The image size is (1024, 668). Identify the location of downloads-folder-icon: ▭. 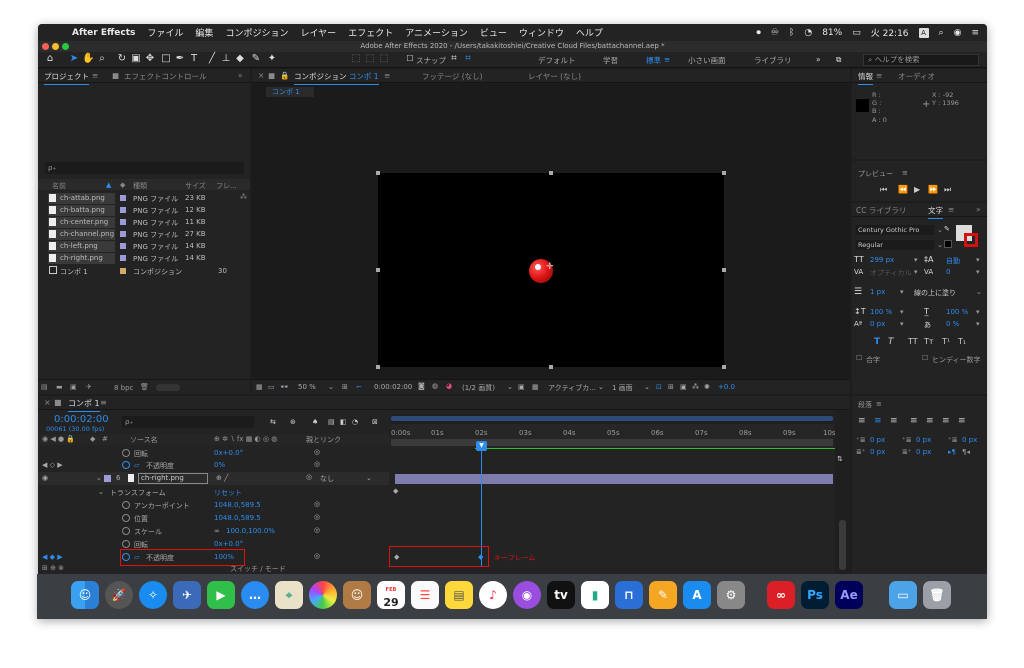
(903, 595).